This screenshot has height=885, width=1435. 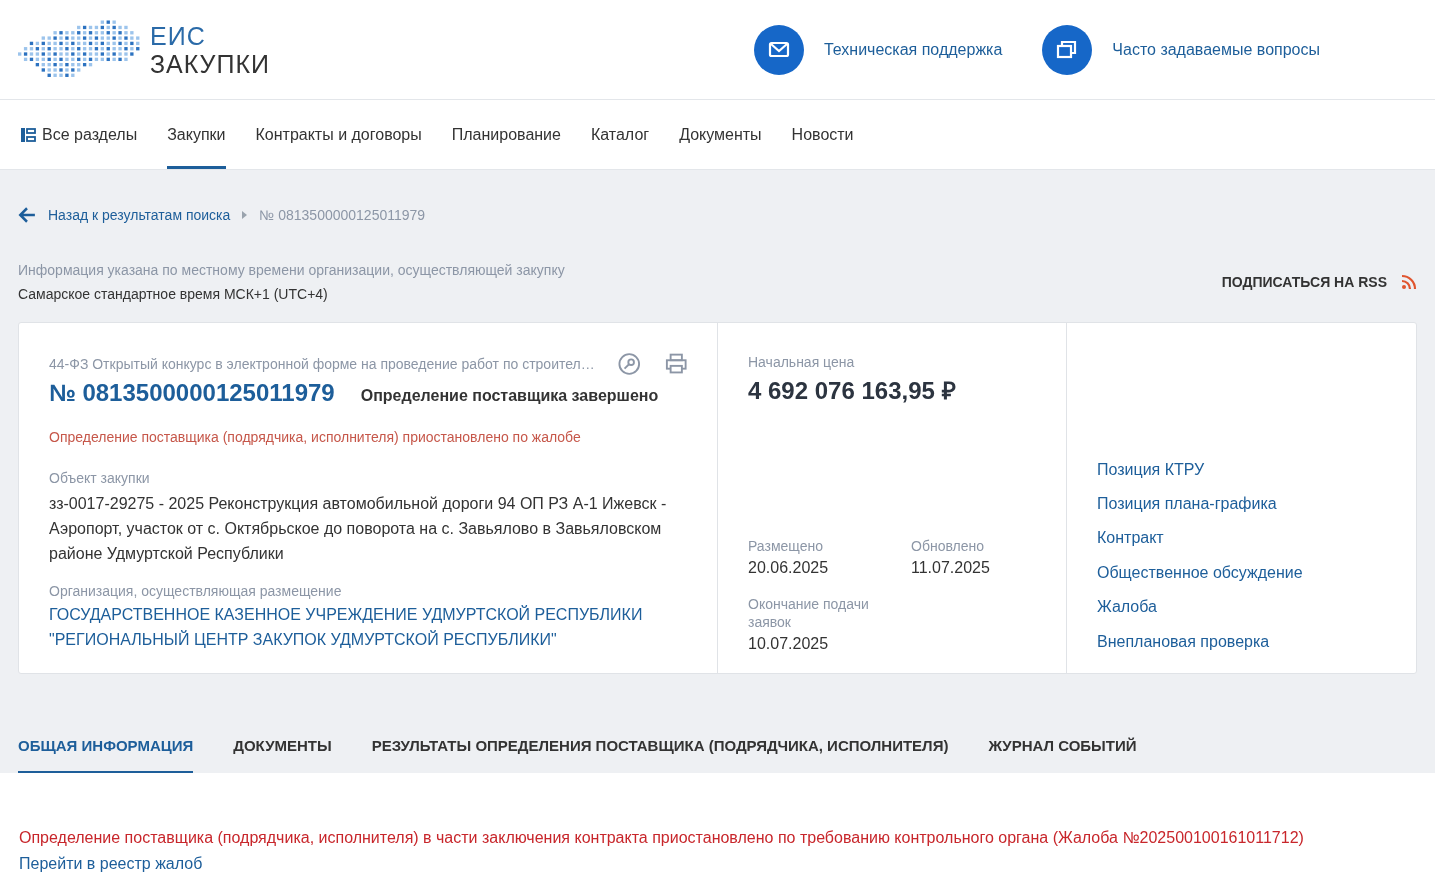 What do you see at coordinates (1062, 745) in the screenshot?
I see `tab: ЖУРНАЛ СОБЫТИЙ` at bounding box center [1062, 745].